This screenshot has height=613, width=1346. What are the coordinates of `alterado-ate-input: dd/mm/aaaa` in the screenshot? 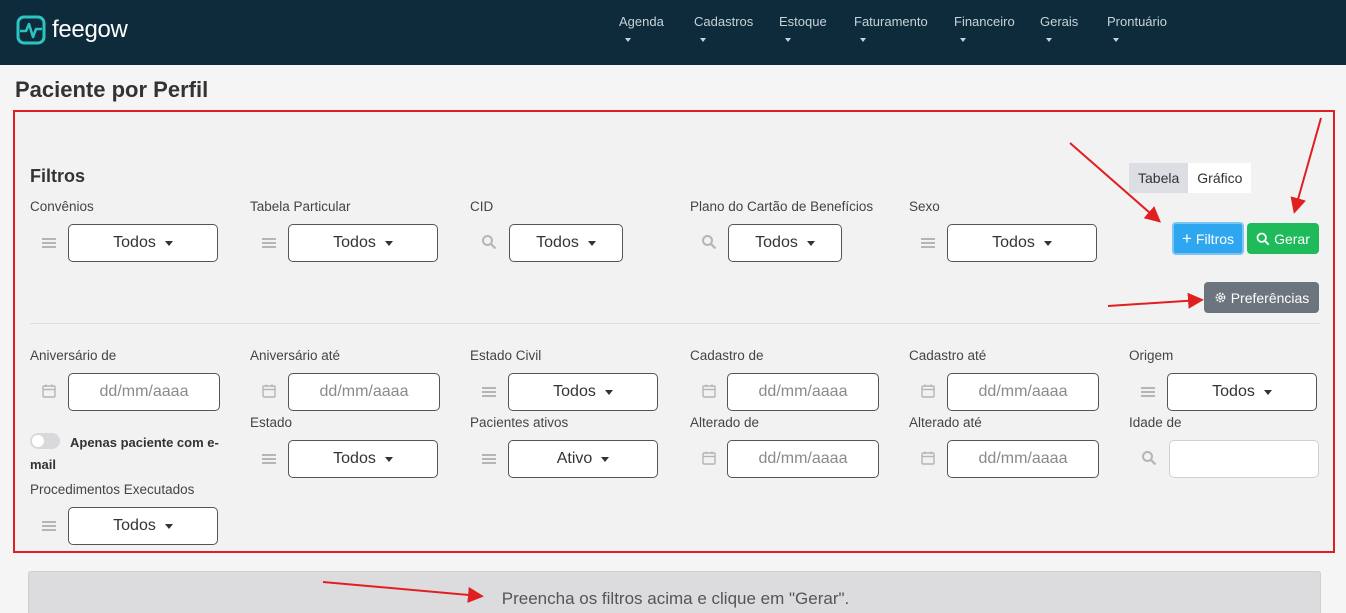 It's located at (1023, 459).